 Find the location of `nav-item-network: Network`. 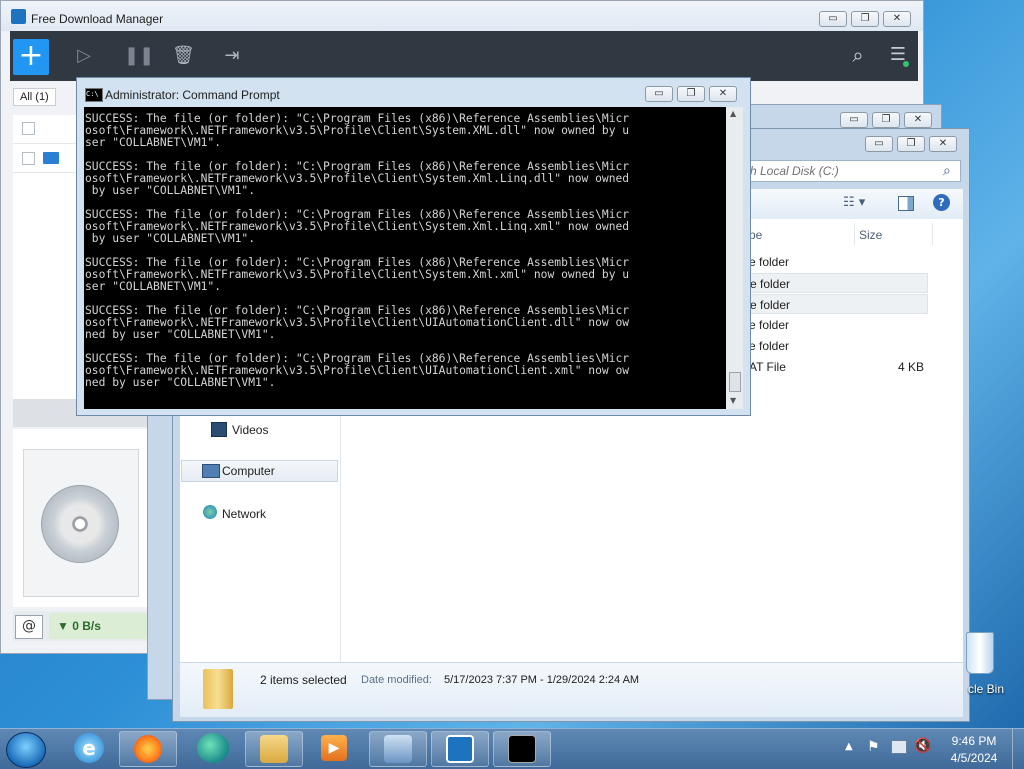

nav-item-network: Network is located at coordinates (244, 514).